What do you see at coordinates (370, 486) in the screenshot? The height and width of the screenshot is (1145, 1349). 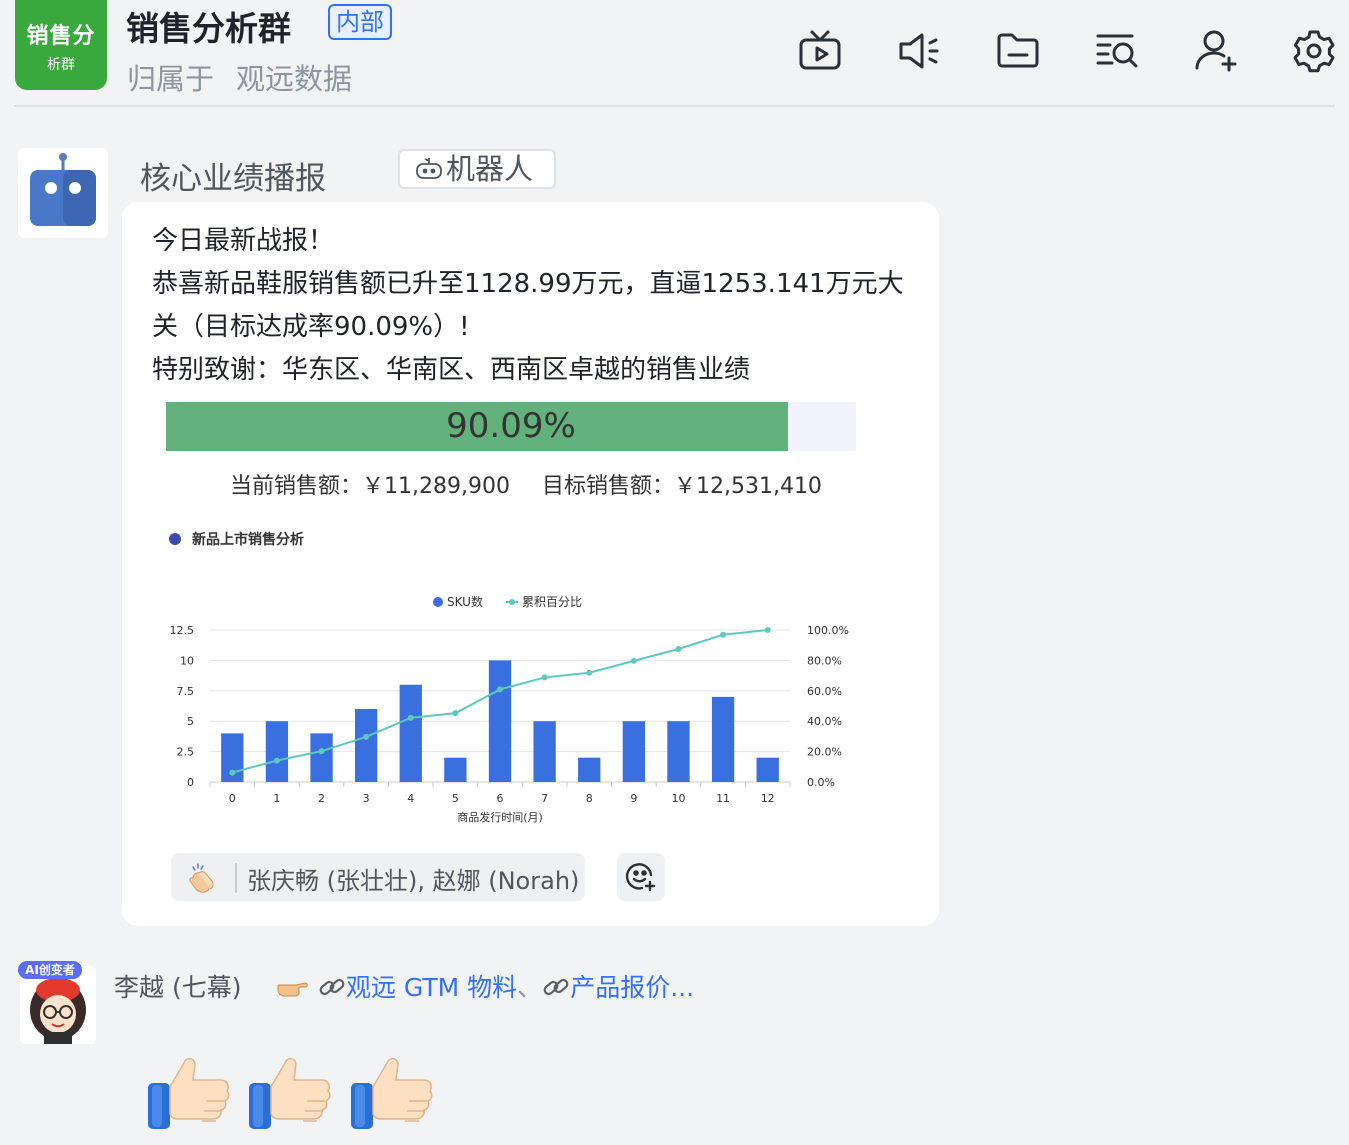 I see `current-sales: 当前销售额：￥11,289,900` at bounding box center [370, 486].